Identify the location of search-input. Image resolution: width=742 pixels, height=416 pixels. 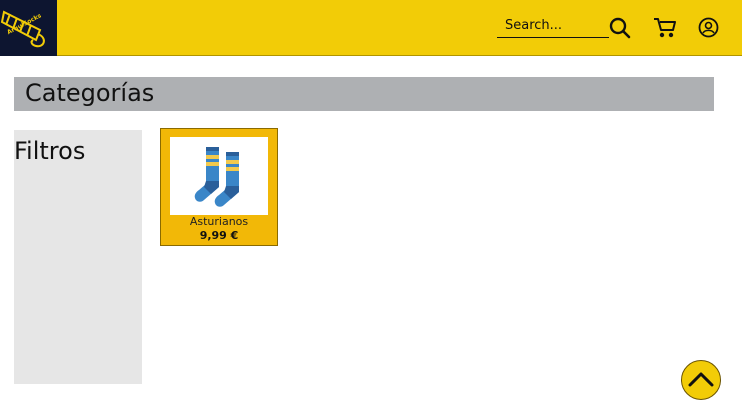
(553, 26).